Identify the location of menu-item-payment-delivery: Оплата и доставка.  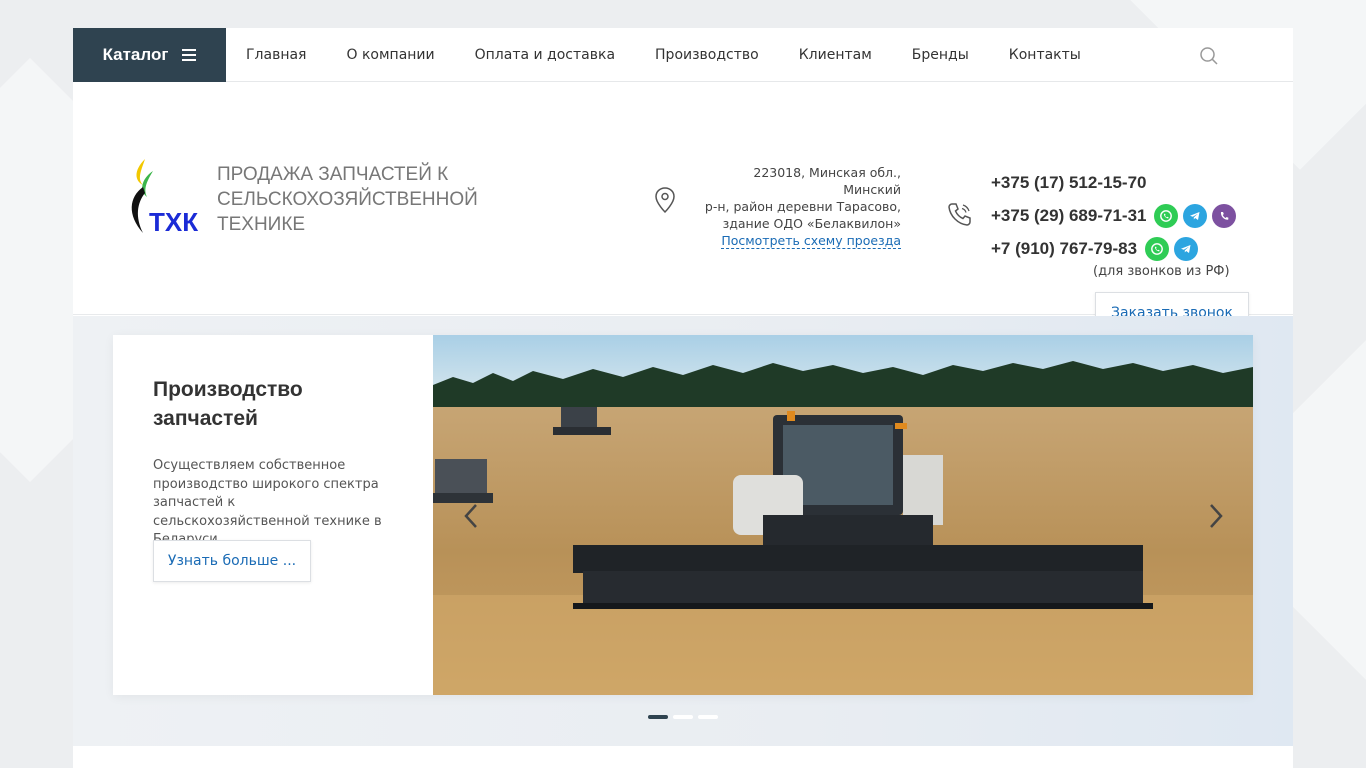
(545, 55).